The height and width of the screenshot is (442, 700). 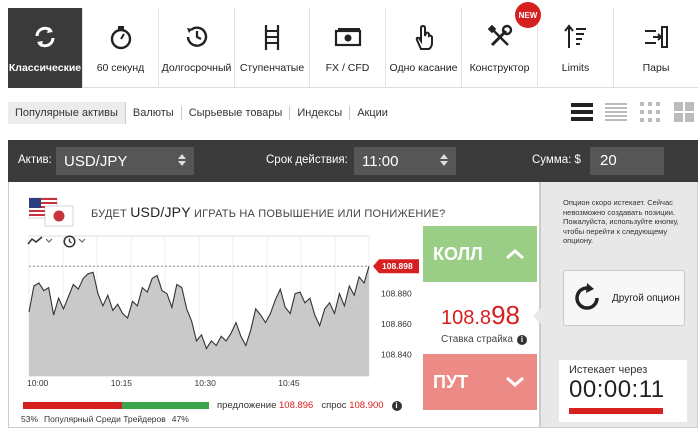 I want to click on tab-fx-cfd: FX / CFD, so click(x=348, y=48).